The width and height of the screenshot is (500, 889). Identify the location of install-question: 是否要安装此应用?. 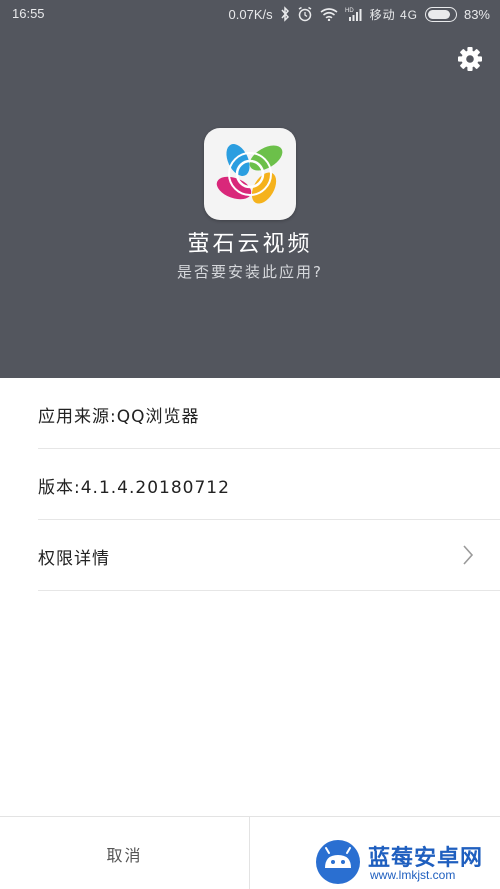
(250, 272).